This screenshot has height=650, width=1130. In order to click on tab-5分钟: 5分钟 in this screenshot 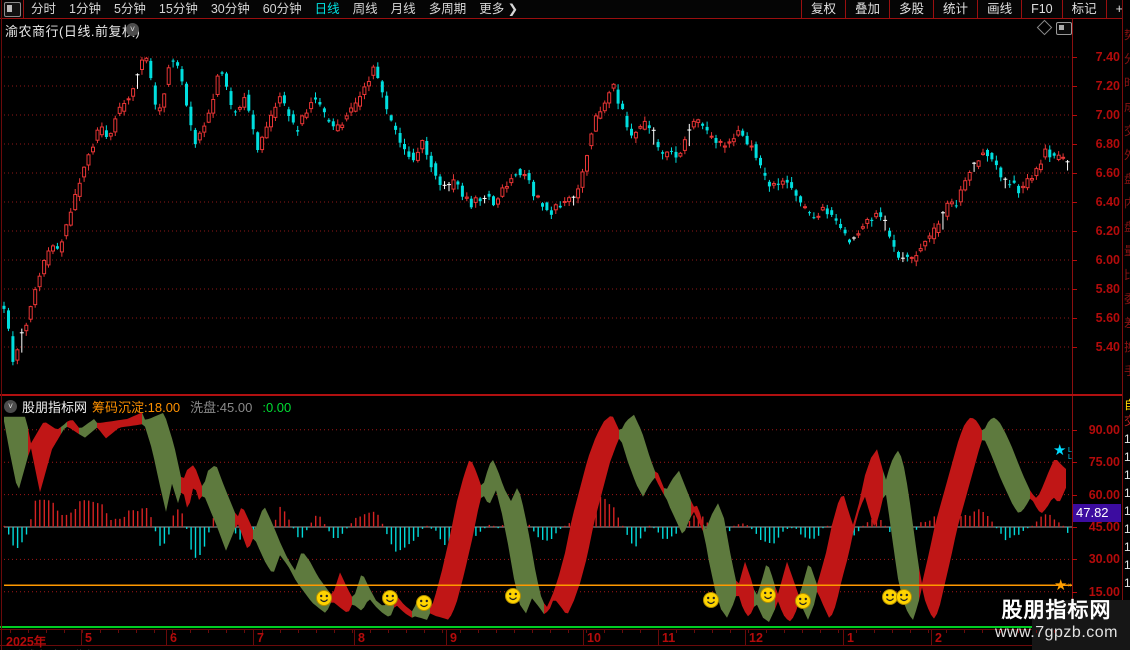, I will do `click(130, 9)`.